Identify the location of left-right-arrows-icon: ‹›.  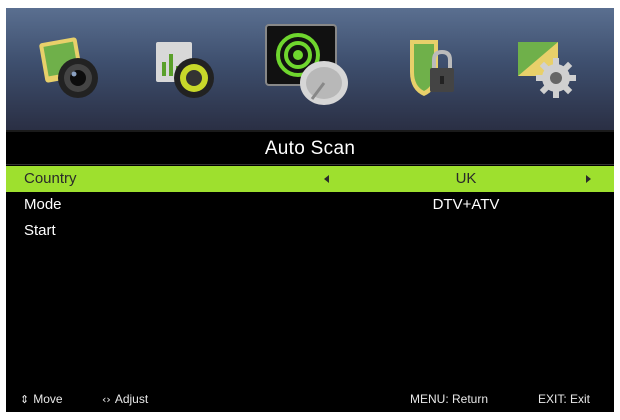
(106, 399).